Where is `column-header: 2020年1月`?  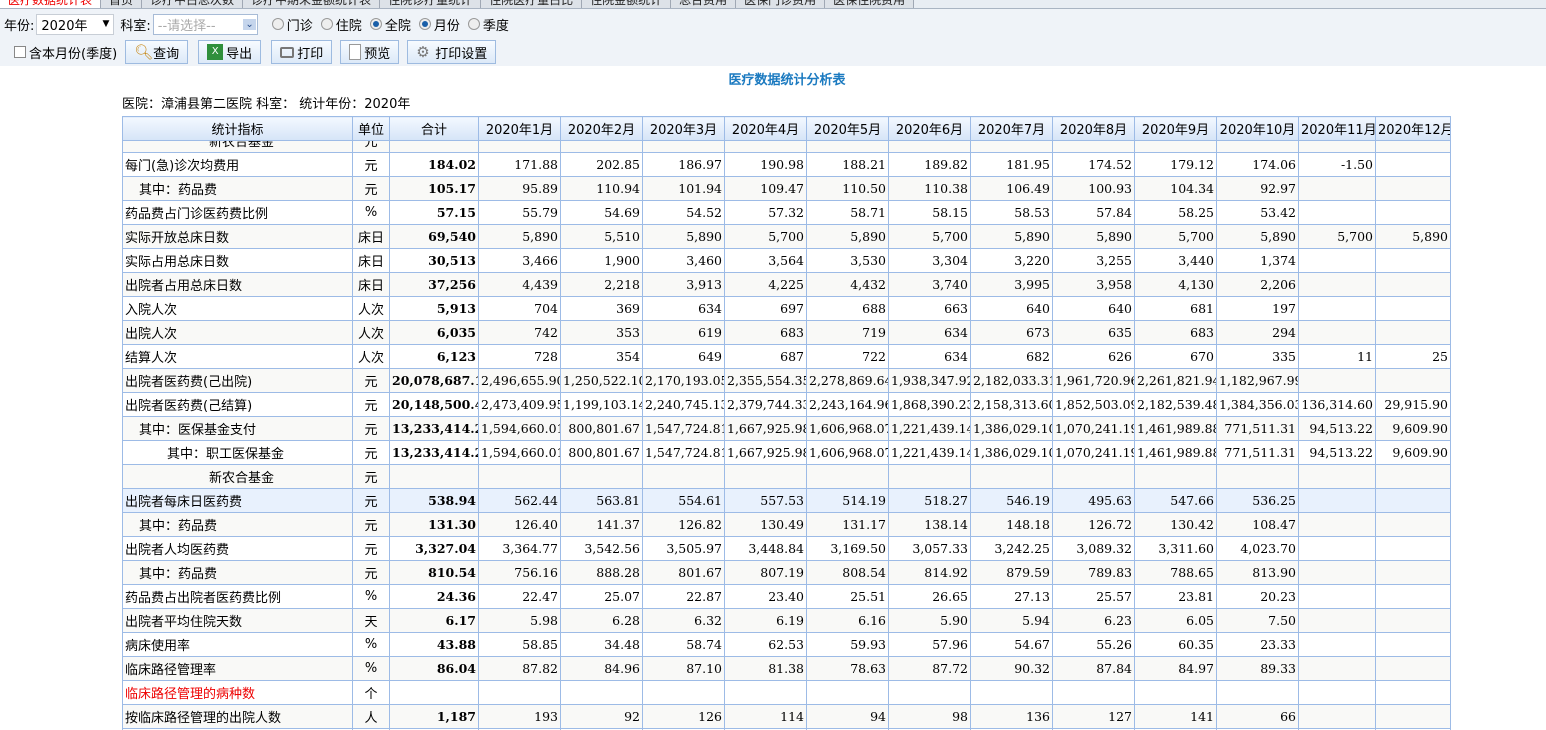
column-header: 2020年1月 is located at coordinates (519, 128).